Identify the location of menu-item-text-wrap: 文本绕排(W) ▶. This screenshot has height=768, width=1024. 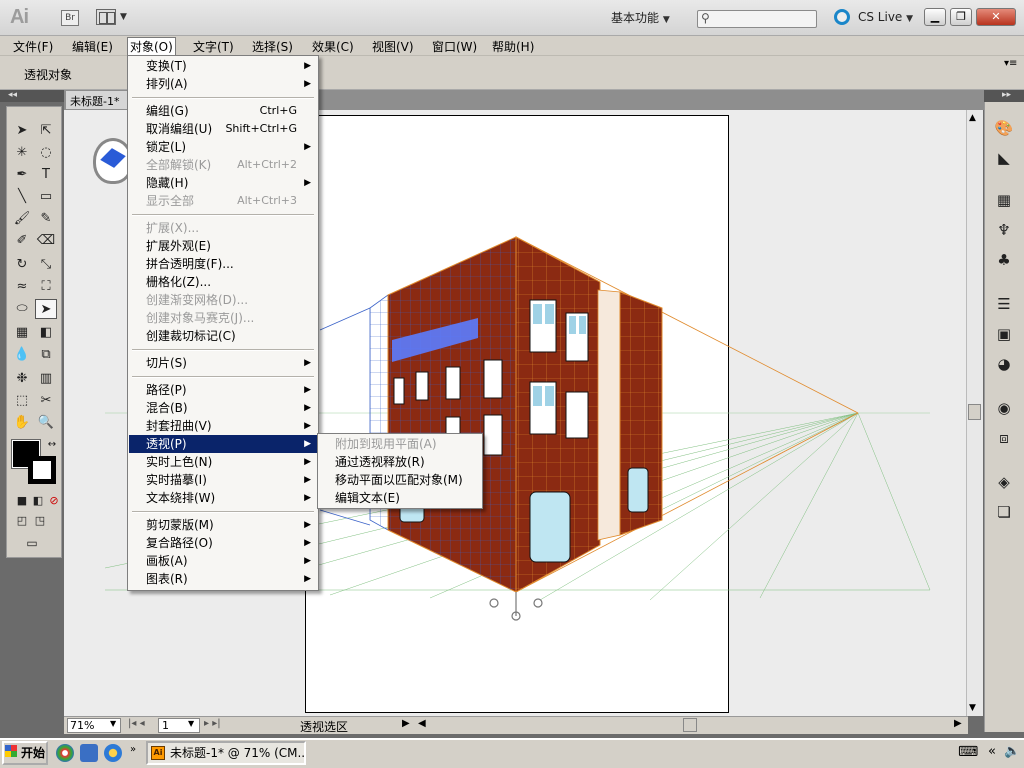
(223, 498).